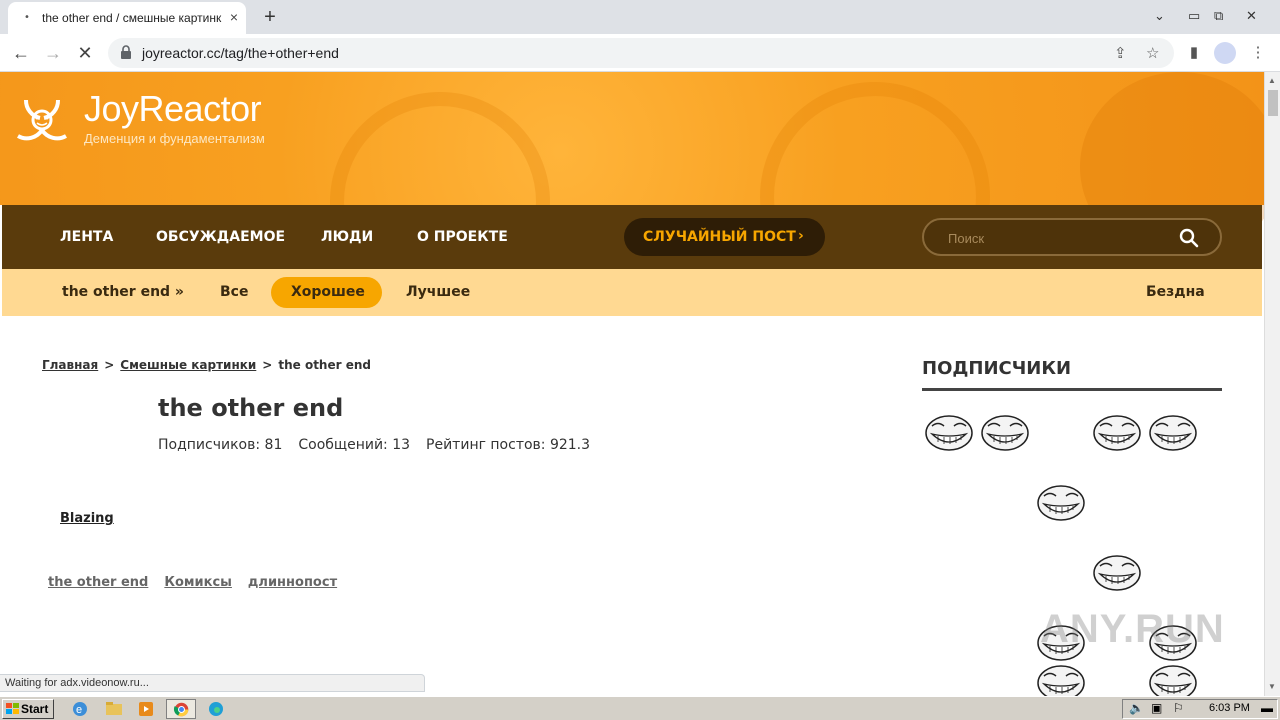  Describe the element at coordinates (126, 52) in the screenshot. I see `lock-icon` at that location.